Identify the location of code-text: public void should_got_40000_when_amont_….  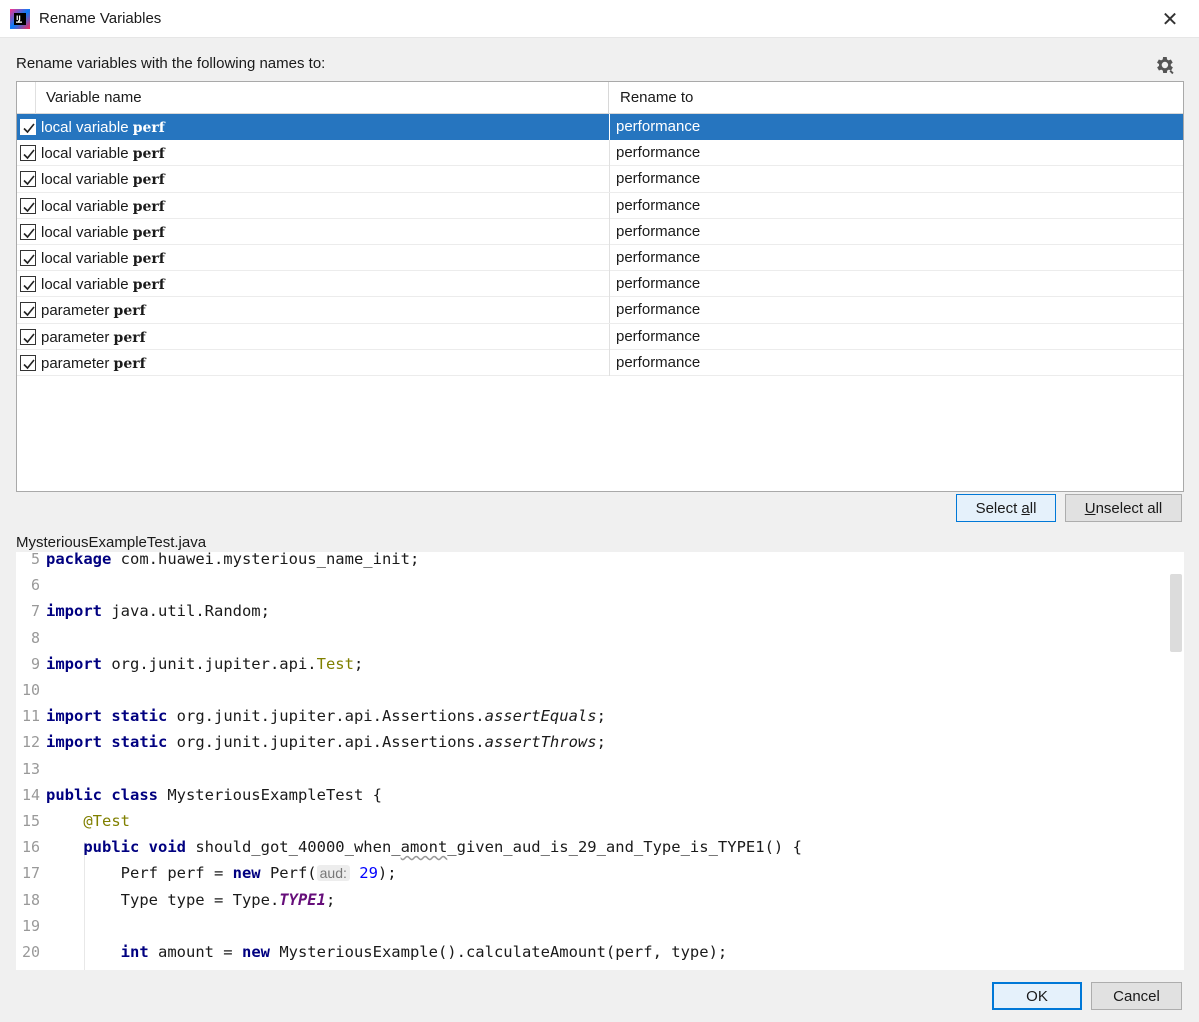
(424, 847).